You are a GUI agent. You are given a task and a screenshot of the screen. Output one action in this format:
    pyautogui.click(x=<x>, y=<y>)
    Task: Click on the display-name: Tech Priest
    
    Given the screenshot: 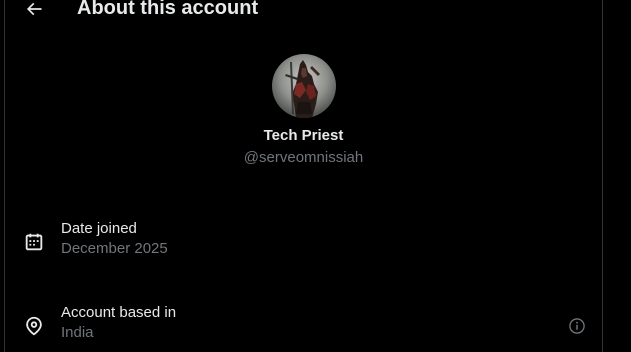 What is the action you would take?
    pyautogui.click(x=303, y=135)
    